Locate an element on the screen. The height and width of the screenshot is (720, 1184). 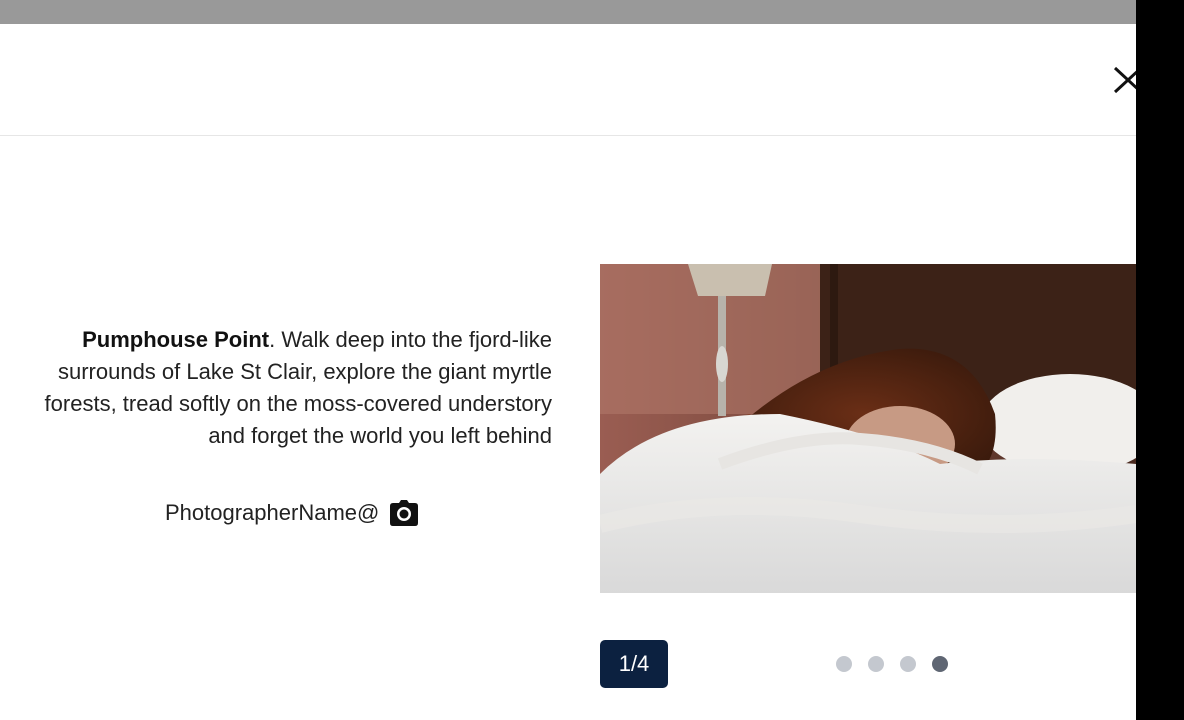
top-overlay-bar is located at coordinates (568, 12).